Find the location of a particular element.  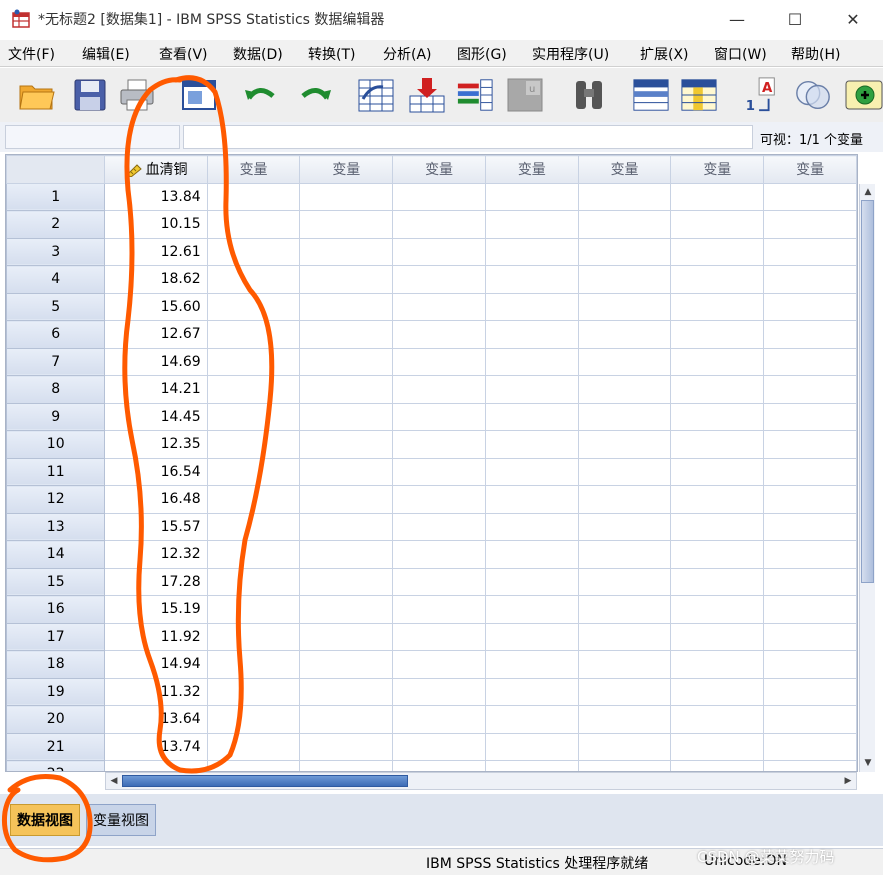

cell-serum-copper: 12.35 is located at coordinates (156, 444).